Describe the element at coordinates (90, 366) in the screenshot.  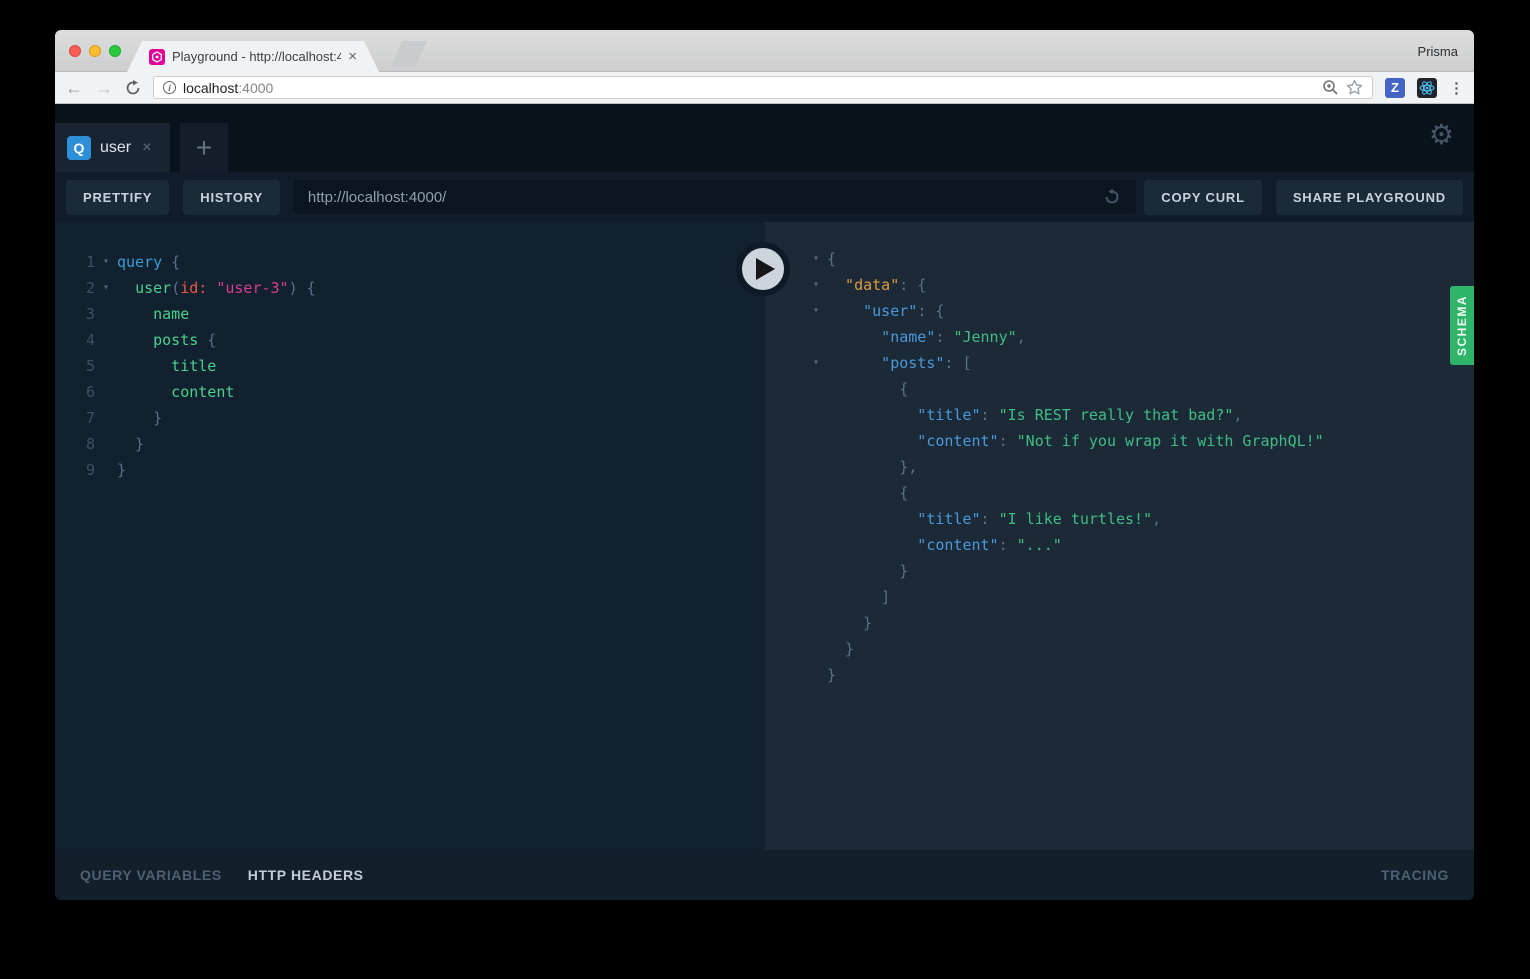
I see `line-number: 5` at that location.